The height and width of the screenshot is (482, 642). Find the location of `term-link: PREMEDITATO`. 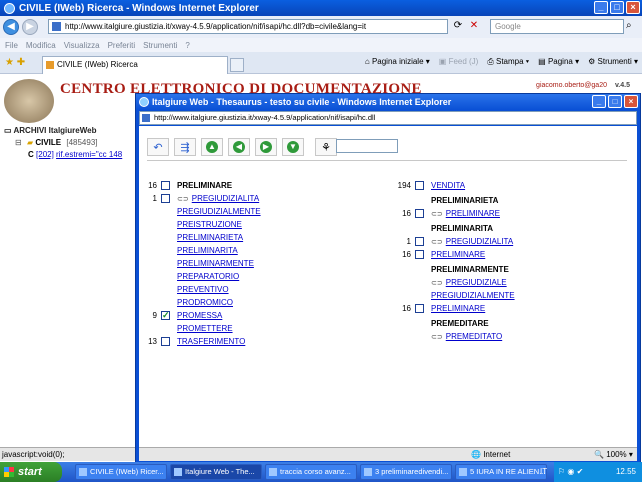

term-link: PREMEDITATO is located at coordinates (474, 336).